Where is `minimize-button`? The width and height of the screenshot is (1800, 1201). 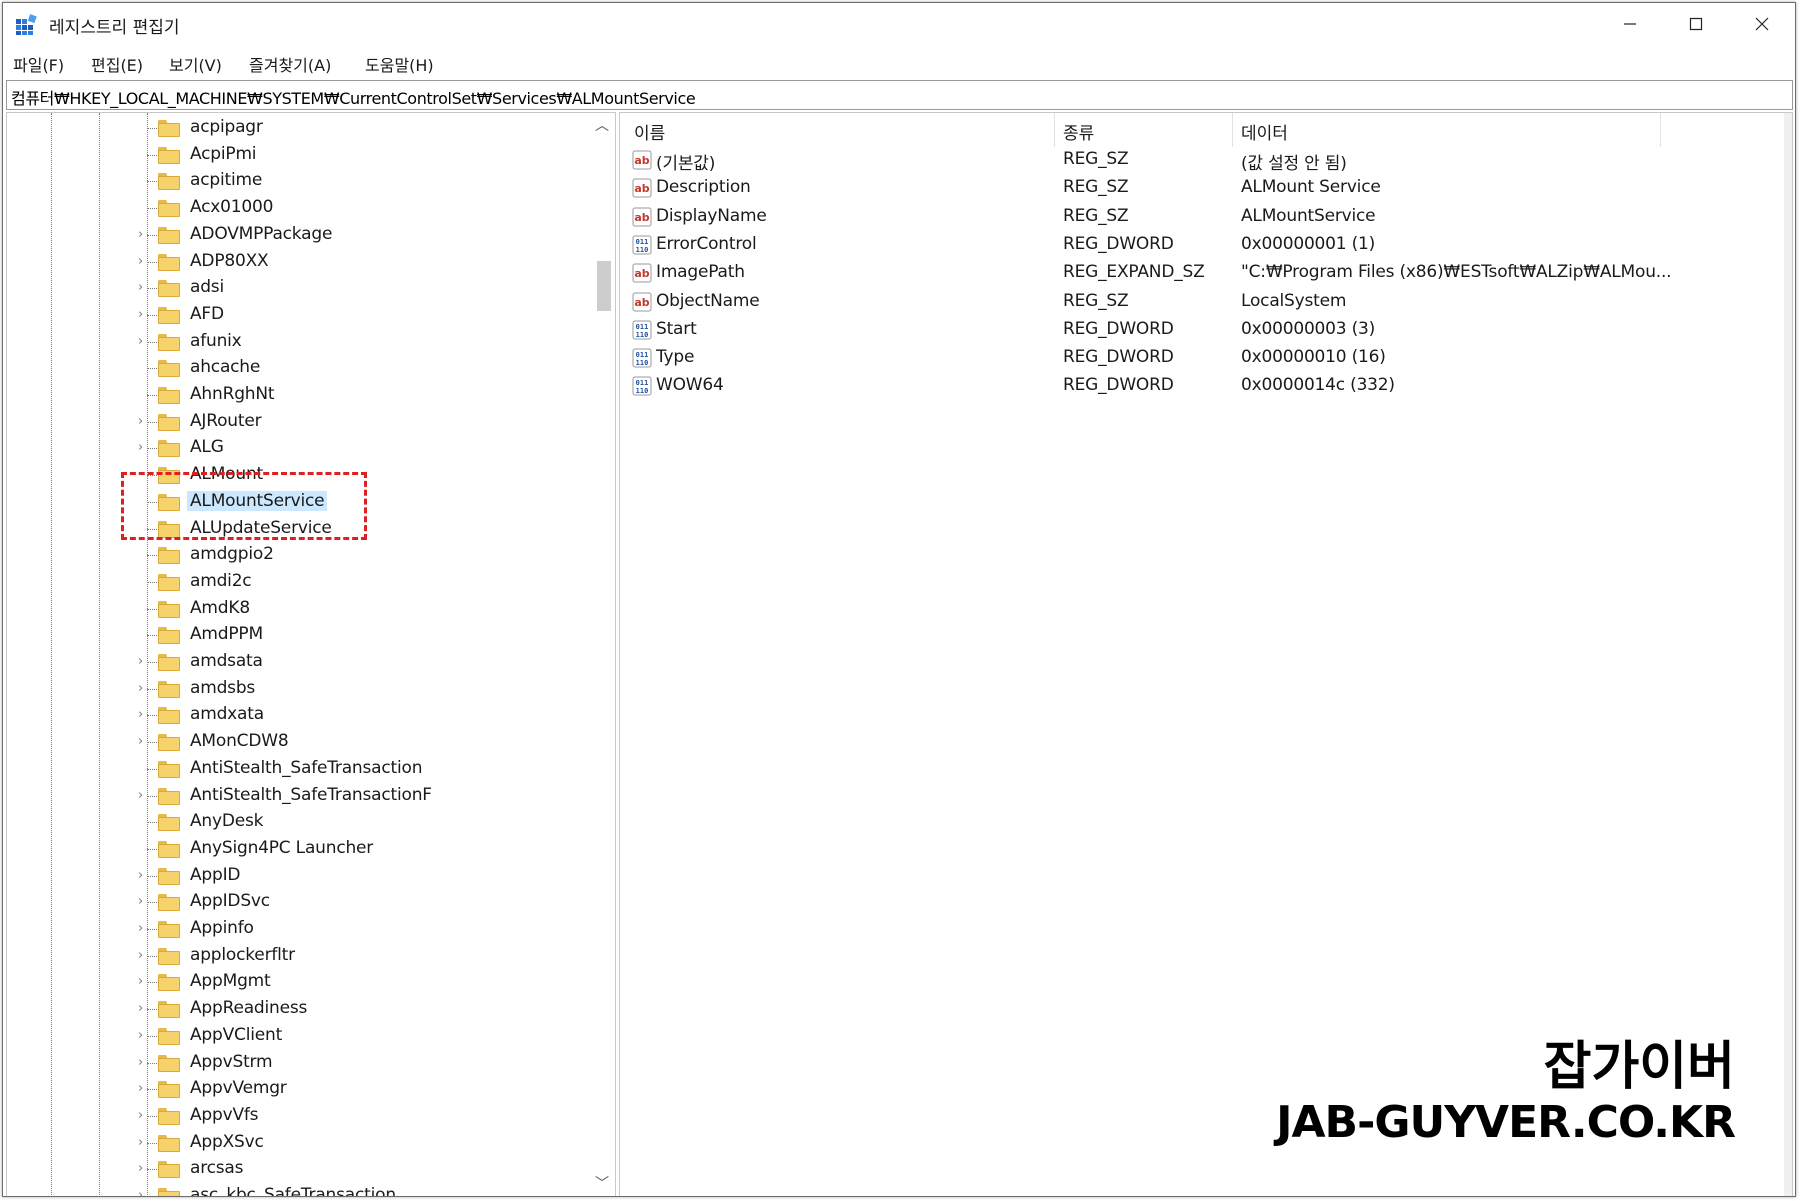
minimize-button is located at coordinates (1630, 24).